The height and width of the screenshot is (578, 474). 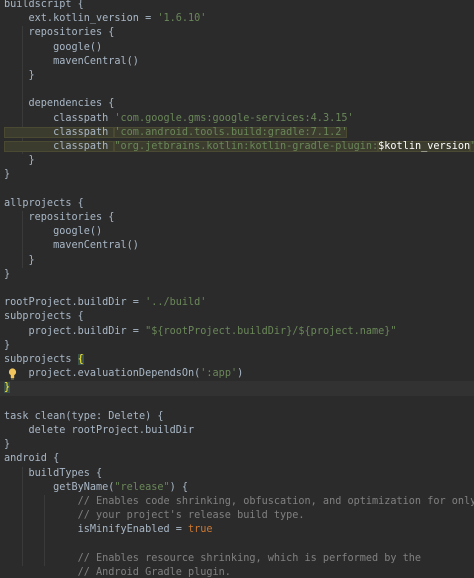 I want to click on code-text: google(), so click(x=53, y=232).